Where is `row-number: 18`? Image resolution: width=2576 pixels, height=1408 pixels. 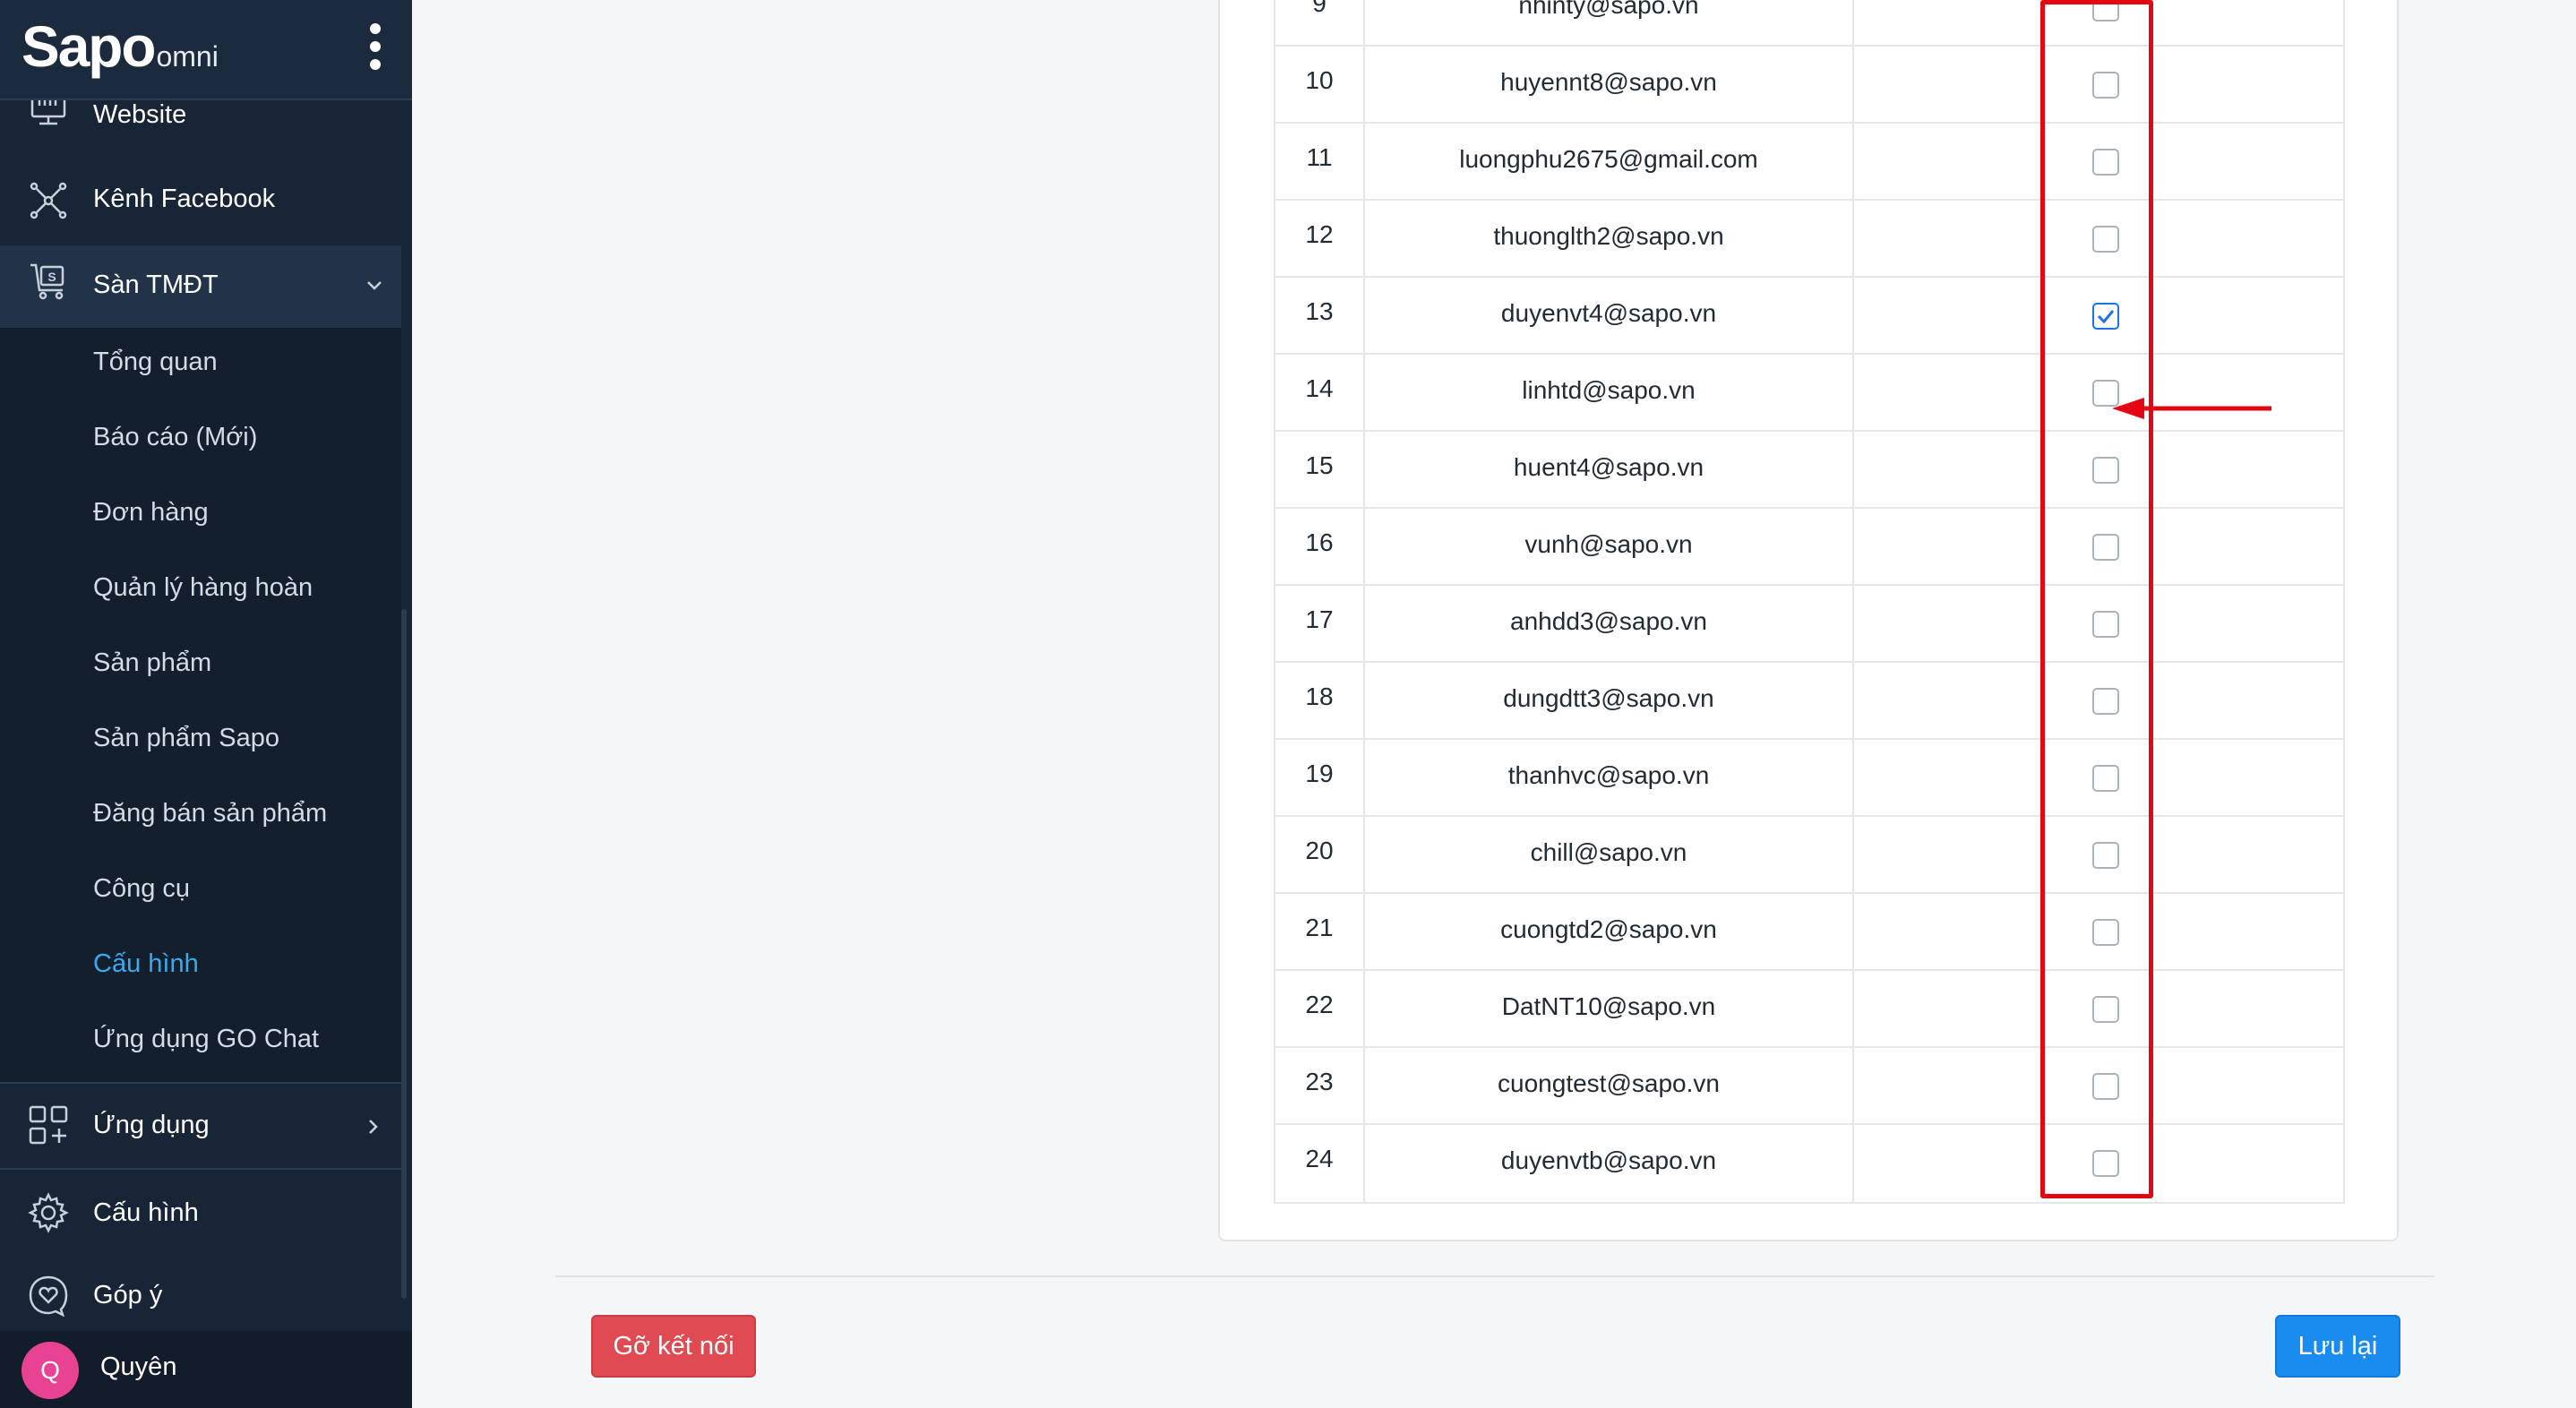
row-number: 18 is located at coordinates (1320, 700).